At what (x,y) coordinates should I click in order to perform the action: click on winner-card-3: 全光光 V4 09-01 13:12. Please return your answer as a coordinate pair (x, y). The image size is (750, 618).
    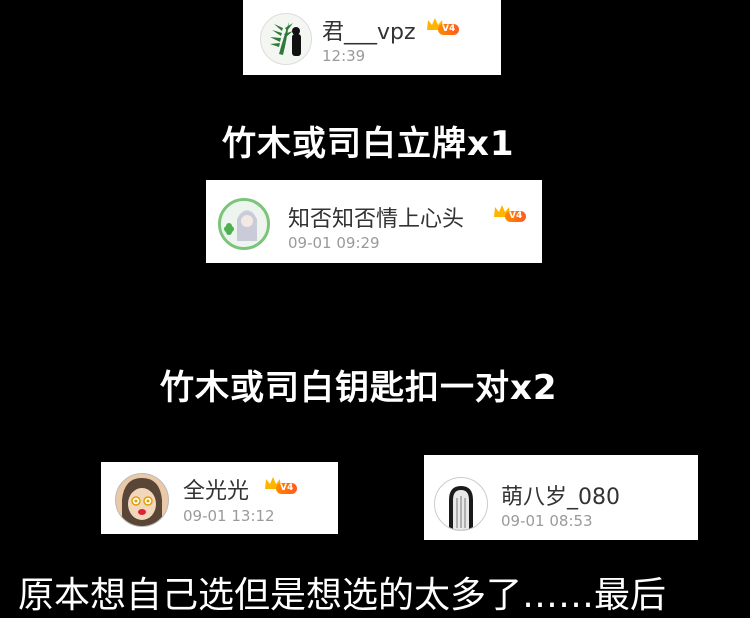
    Looking at the image, I should click on (219, 498).